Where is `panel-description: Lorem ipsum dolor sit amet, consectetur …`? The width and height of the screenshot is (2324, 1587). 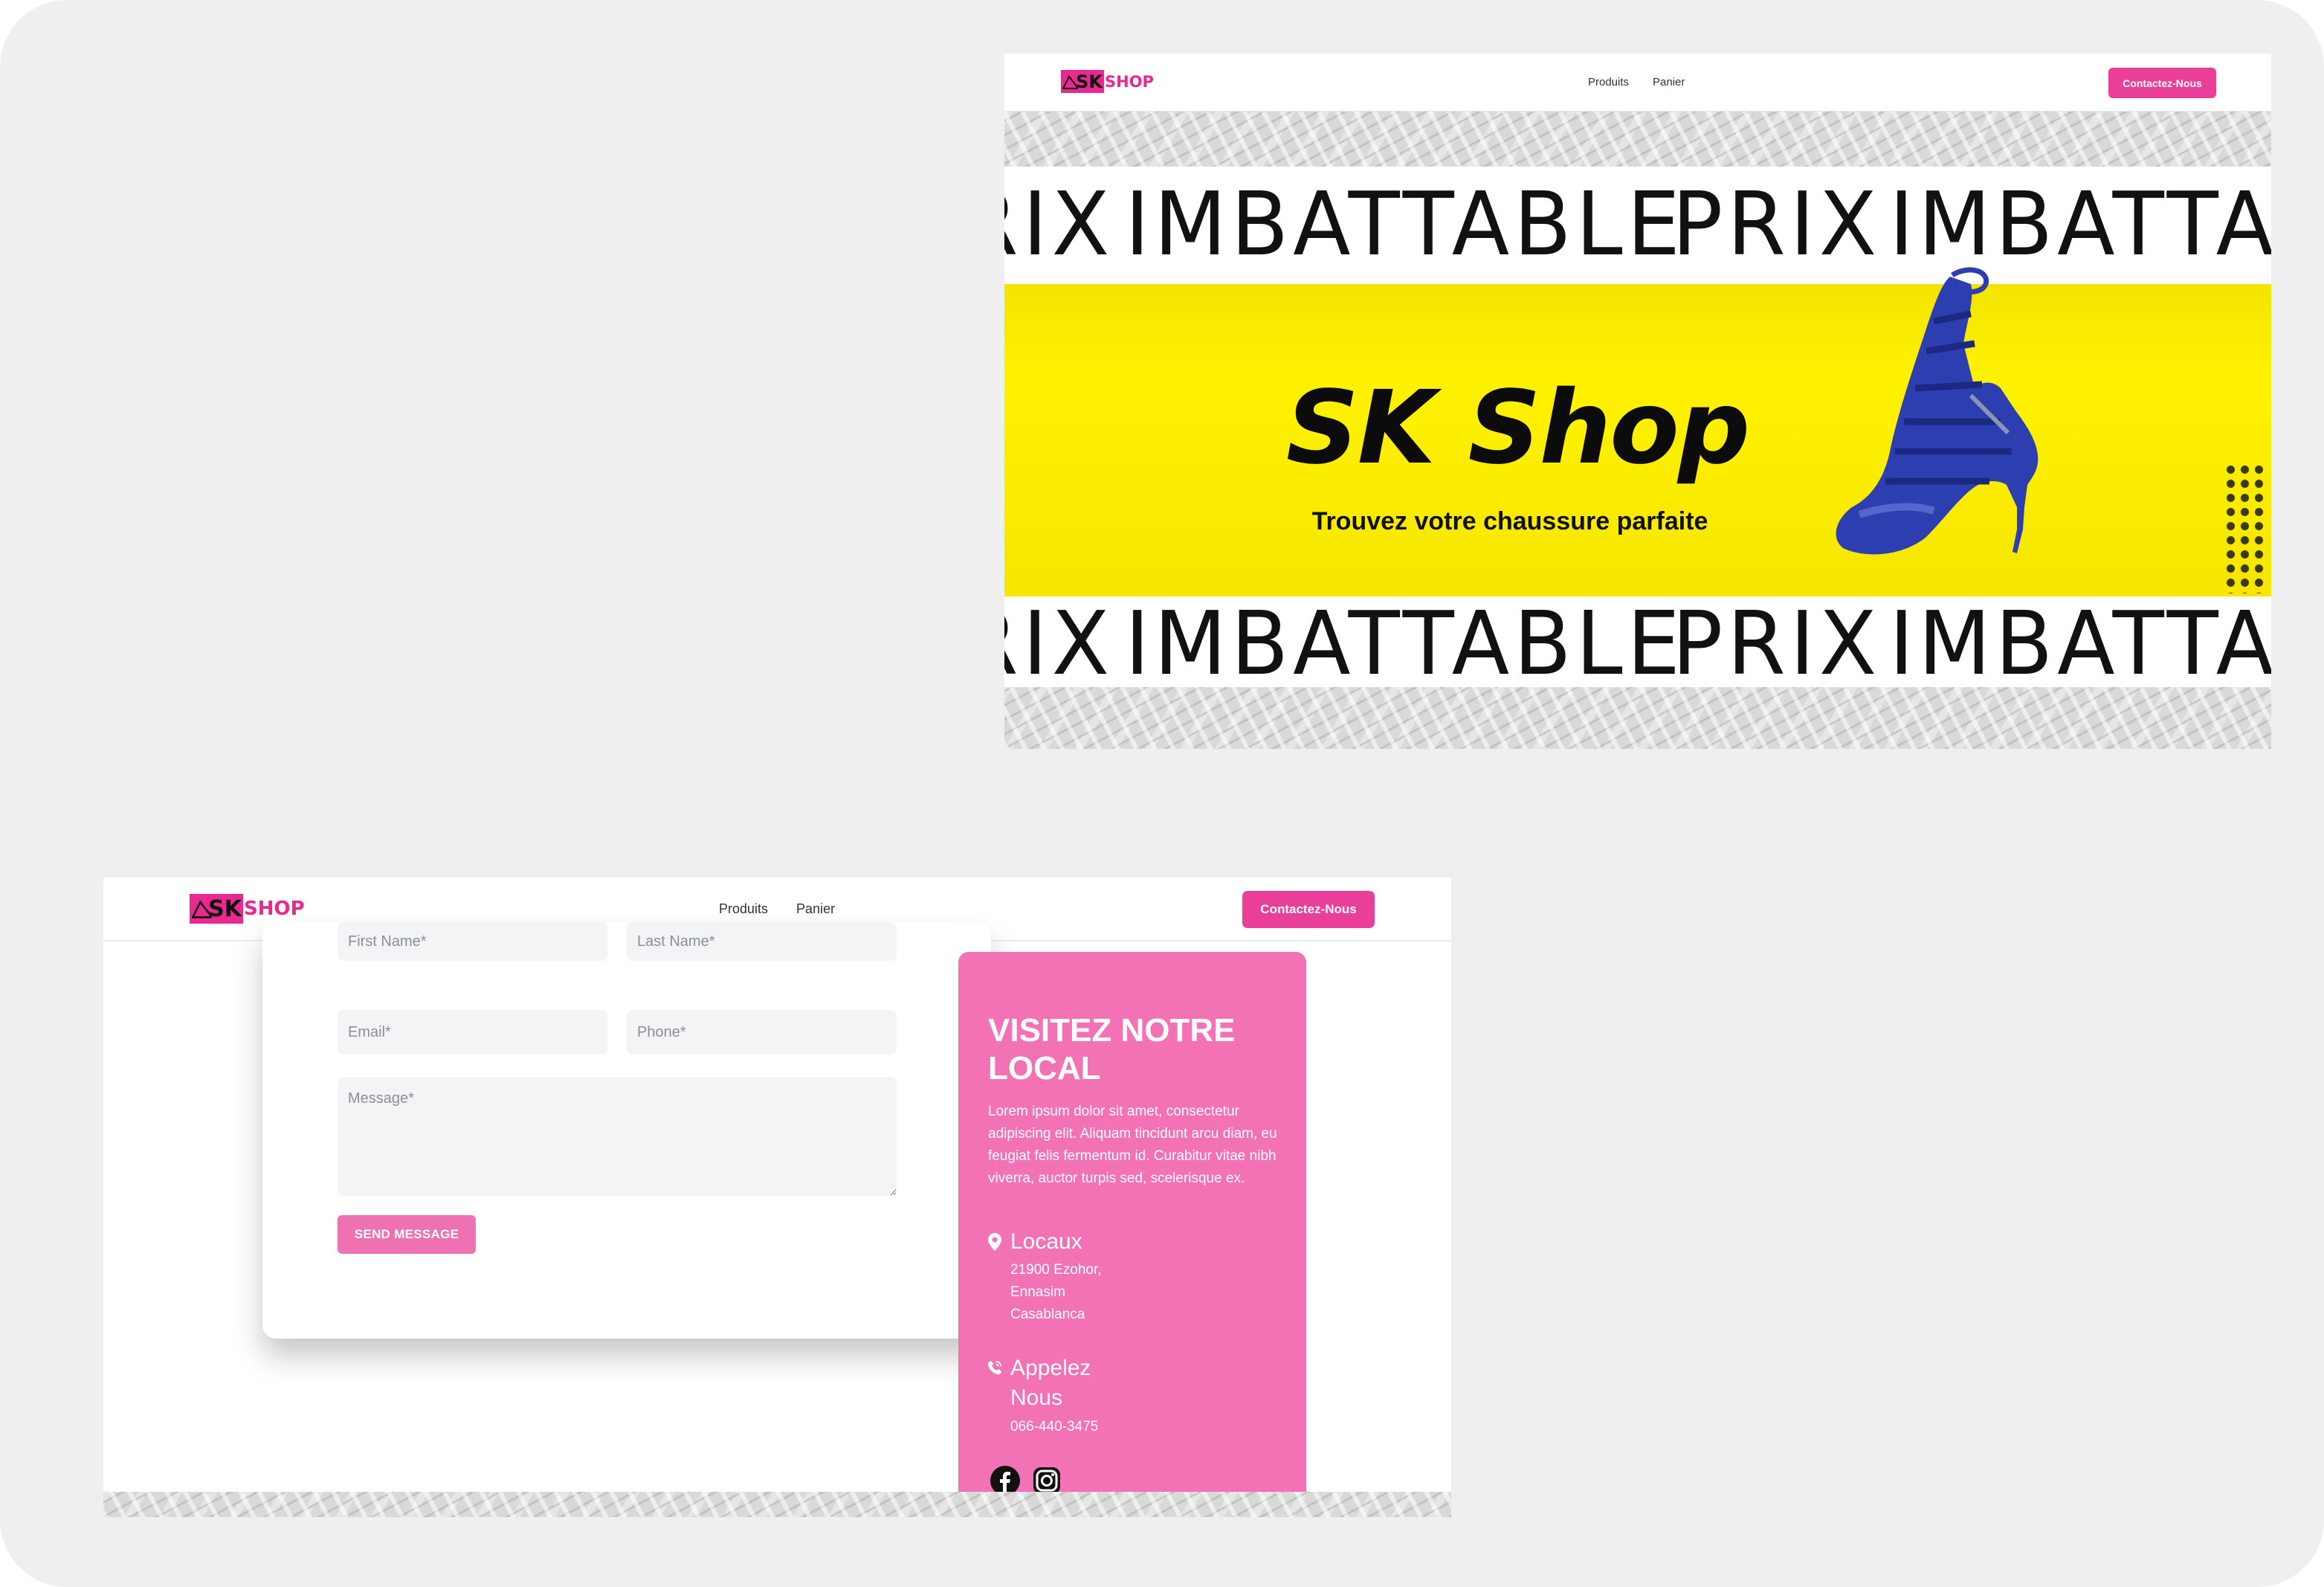 panel-description: Lorem ipsum dolor sit amet, consectetur … is located at coordinates (1132, 1145).